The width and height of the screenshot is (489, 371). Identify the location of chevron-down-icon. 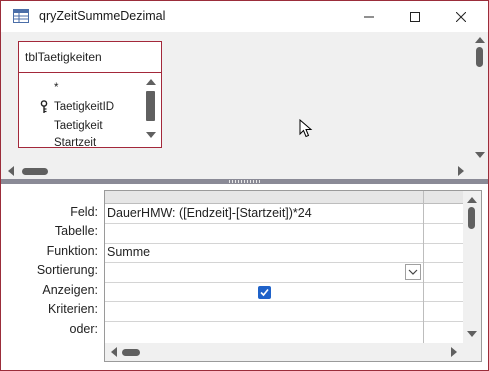
(413, 272).